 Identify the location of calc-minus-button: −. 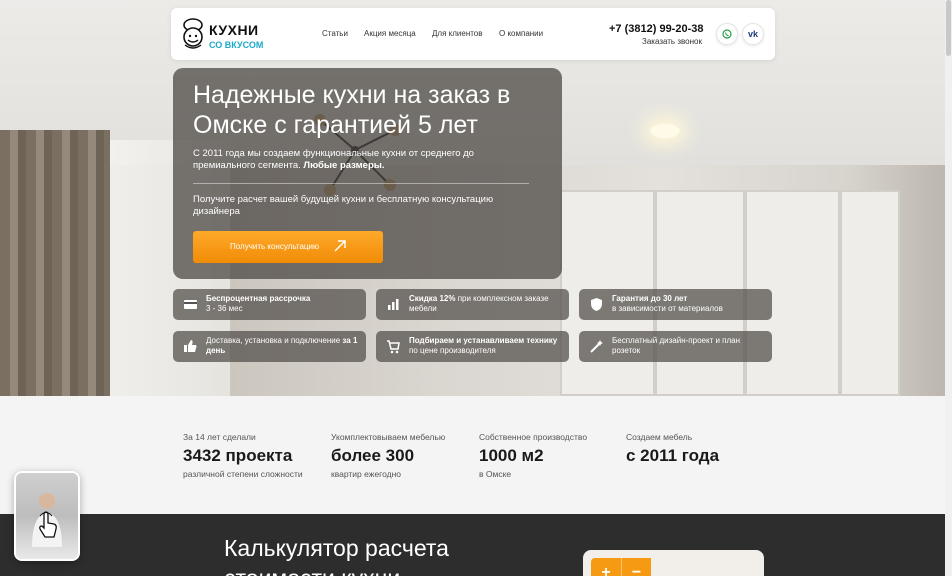
(636, 567).